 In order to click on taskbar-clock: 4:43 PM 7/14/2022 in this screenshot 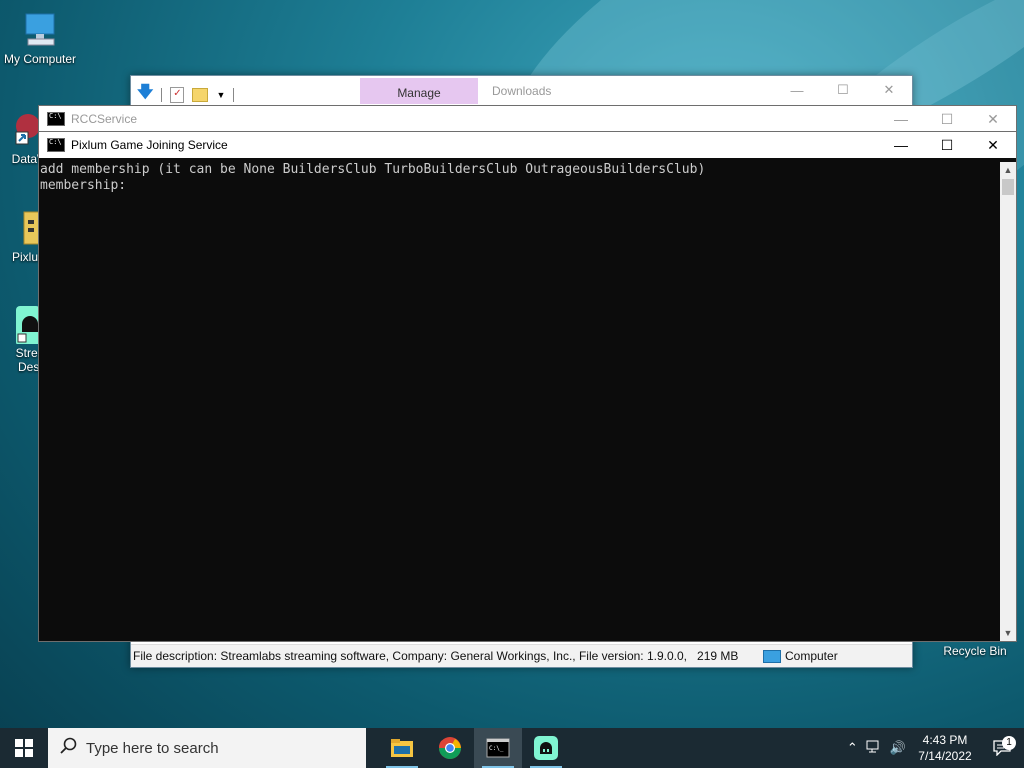, I will do `click(945, 748)`.